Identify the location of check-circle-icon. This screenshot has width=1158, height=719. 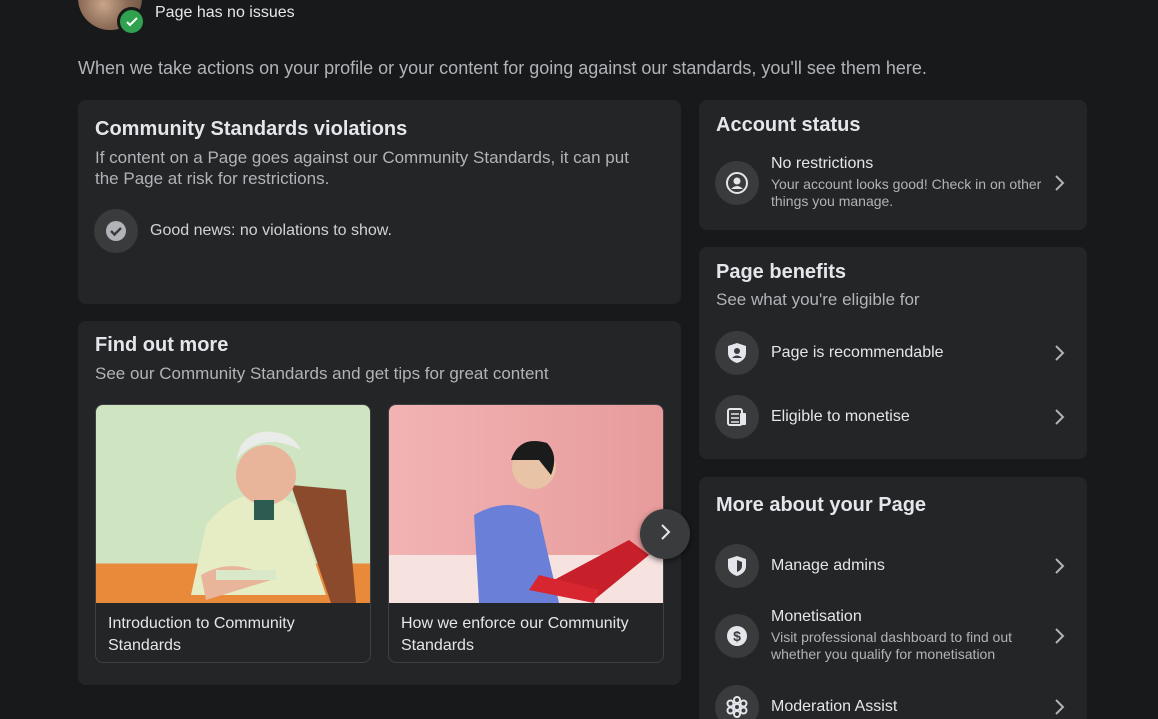
(116, 231).